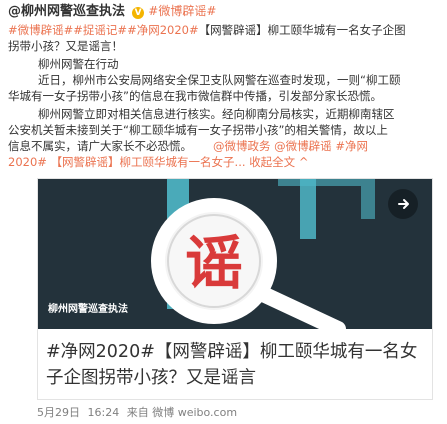 The image size is (447, 424). I want to click on cover-watermark: 柳州网警巡查执法, so click(88, 309).